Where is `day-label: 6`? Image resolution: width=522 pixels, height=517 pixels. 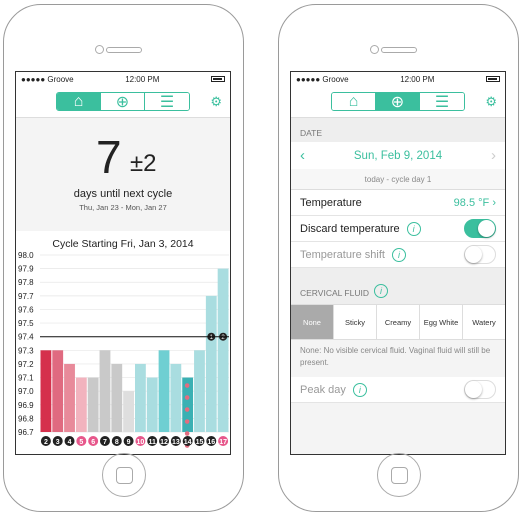
day-label: 6 is located at coordinates (93, 442).